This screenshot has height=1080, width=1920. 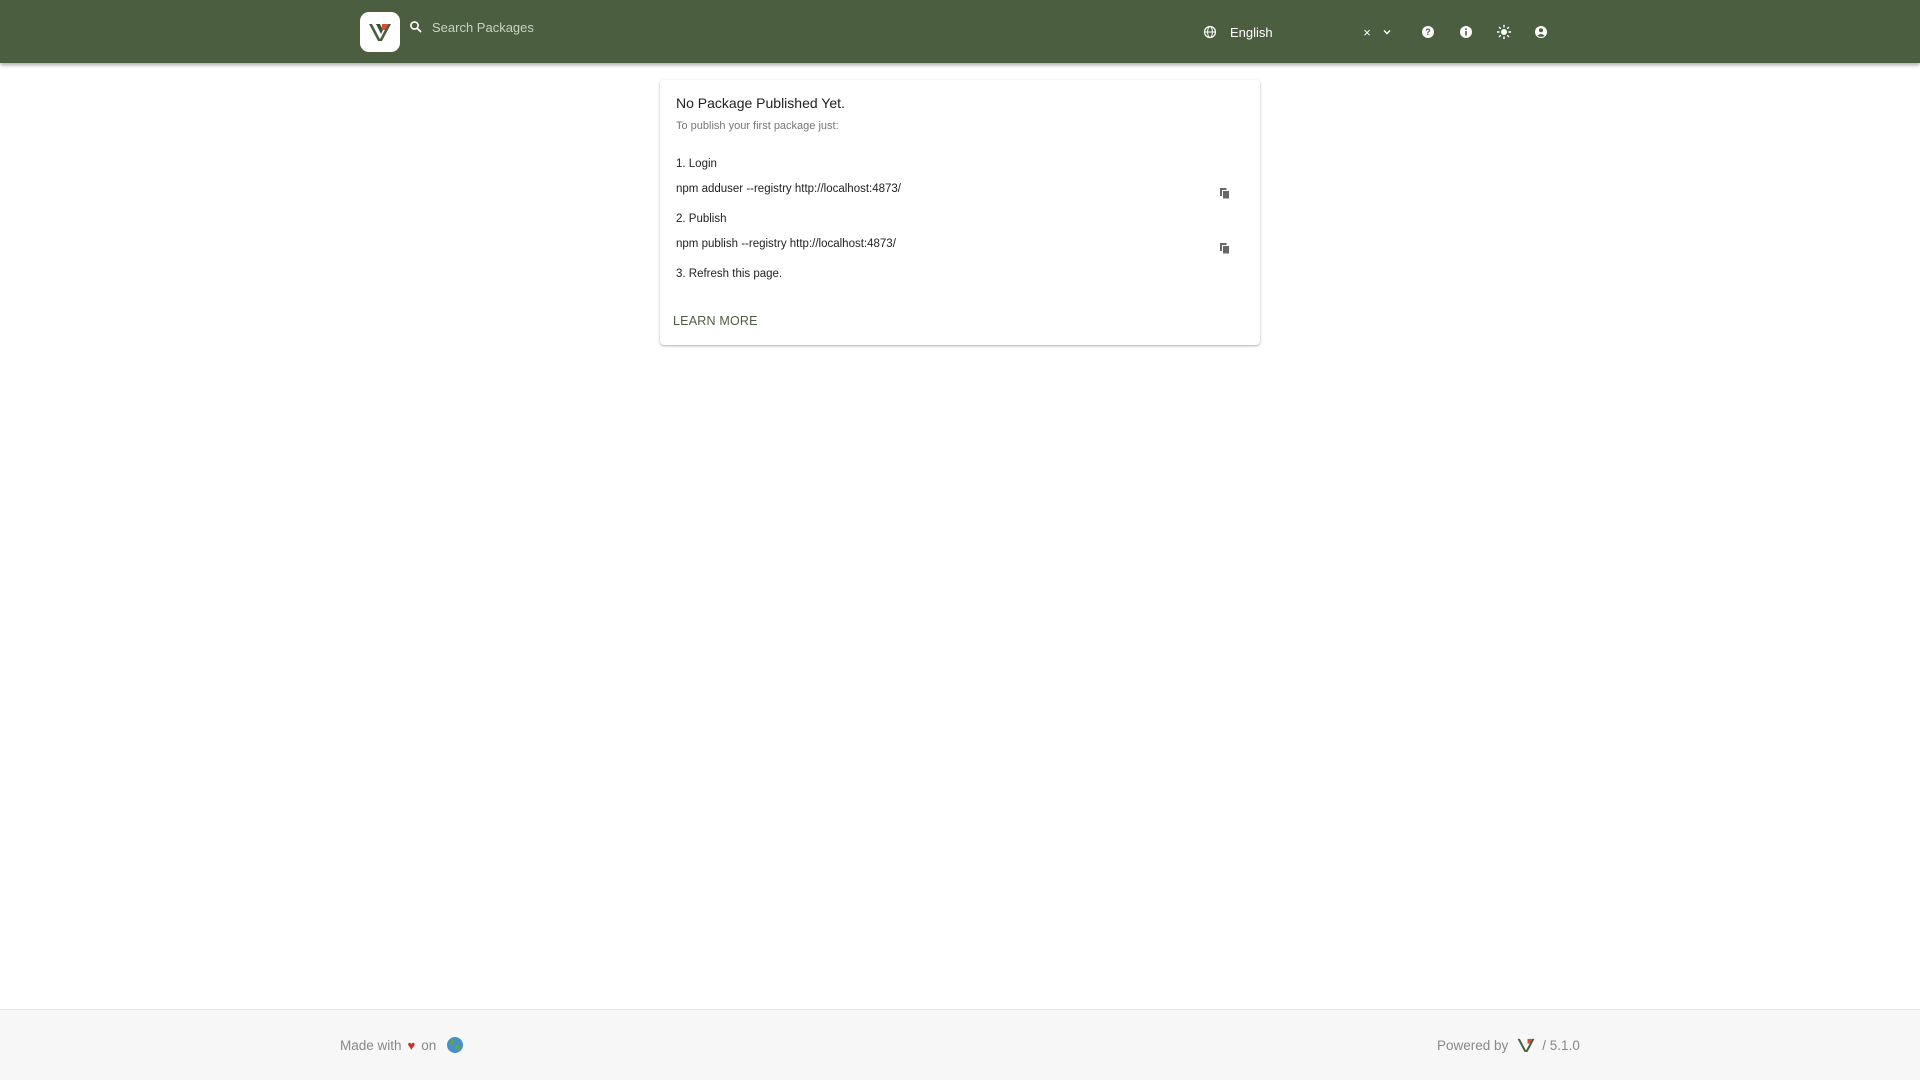 I want to click on copy-publish-command-icon, so click(x=1225, y=248).